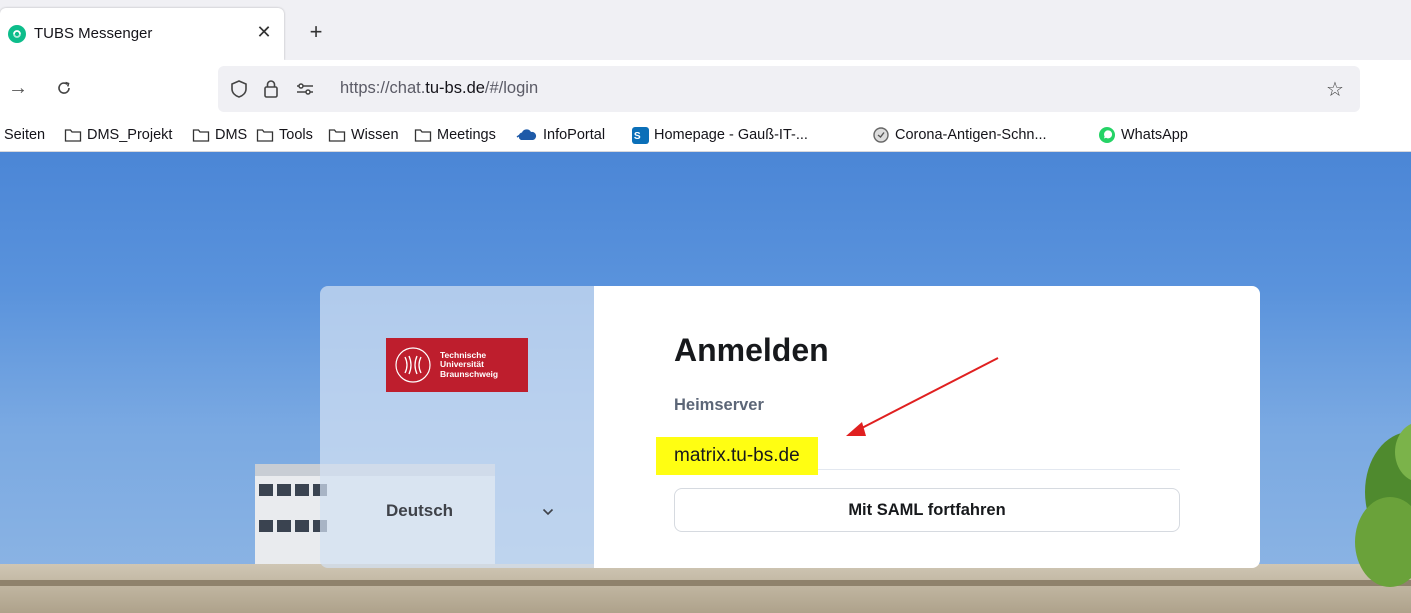 The width and height of the screenshot is (1411, 613). Describe the element at coordinates (271, 89) in the screenshot. I see `lock-icon` at that location.